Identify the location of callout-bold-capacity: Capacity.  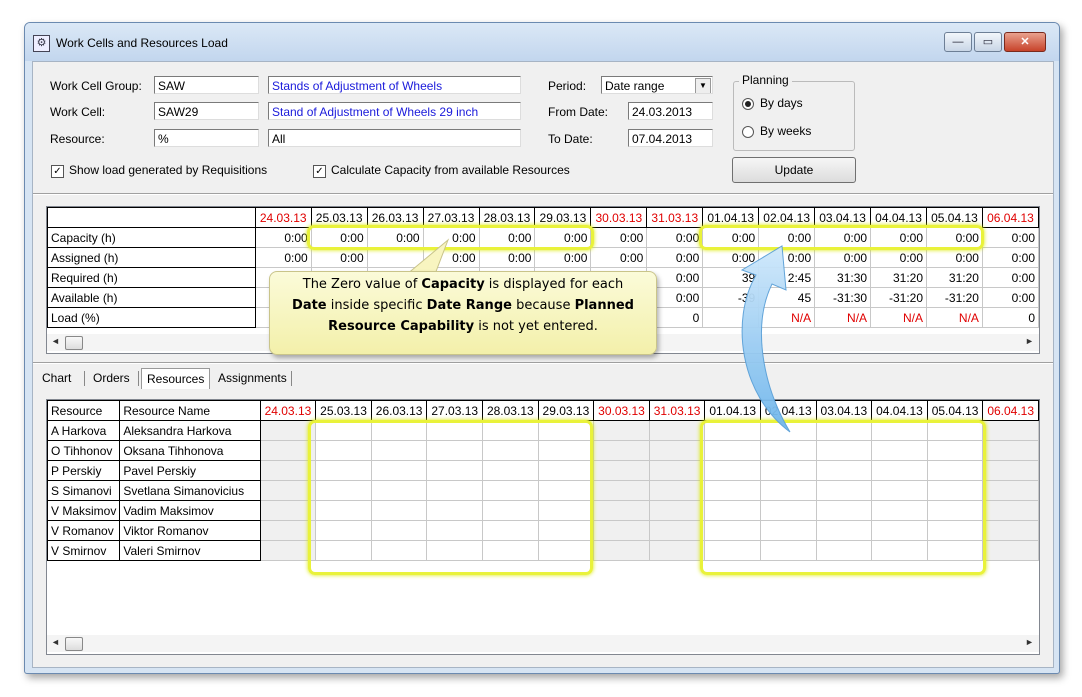
(453, 284).